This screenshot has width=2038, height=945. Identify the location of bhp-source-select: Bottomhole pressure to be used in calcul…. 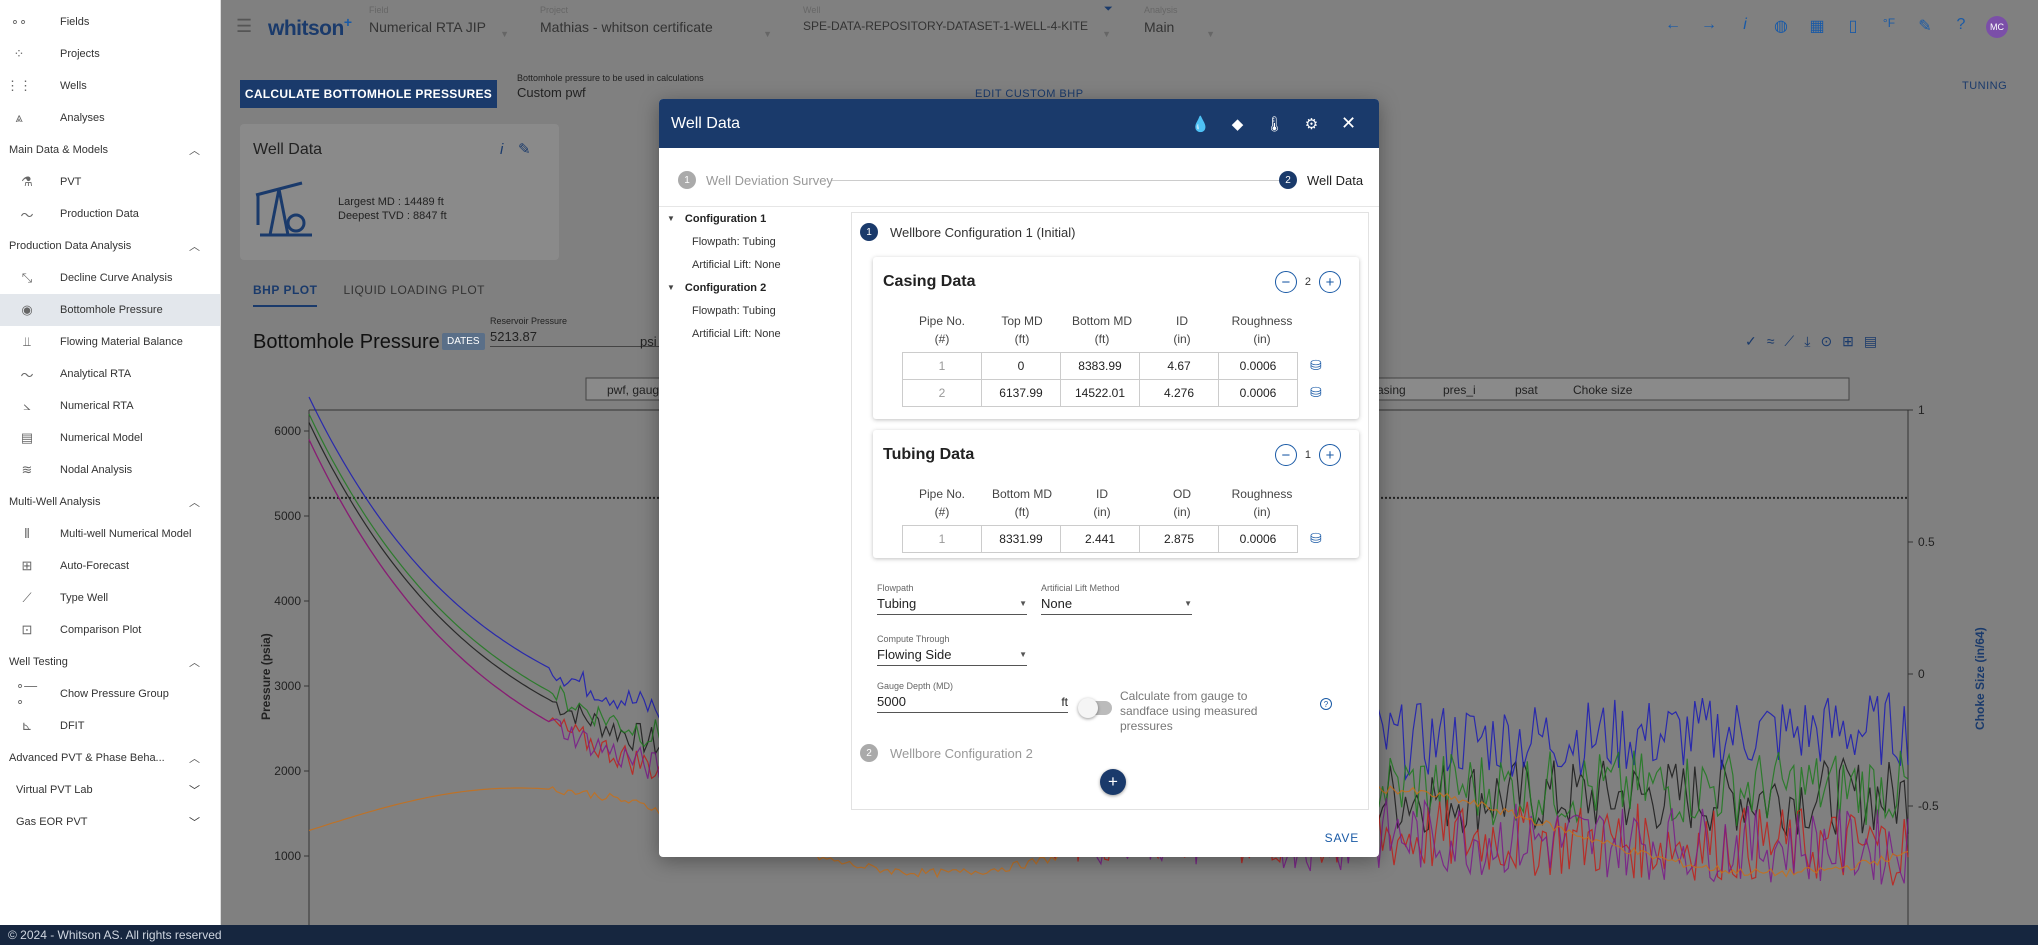
(730, 86).